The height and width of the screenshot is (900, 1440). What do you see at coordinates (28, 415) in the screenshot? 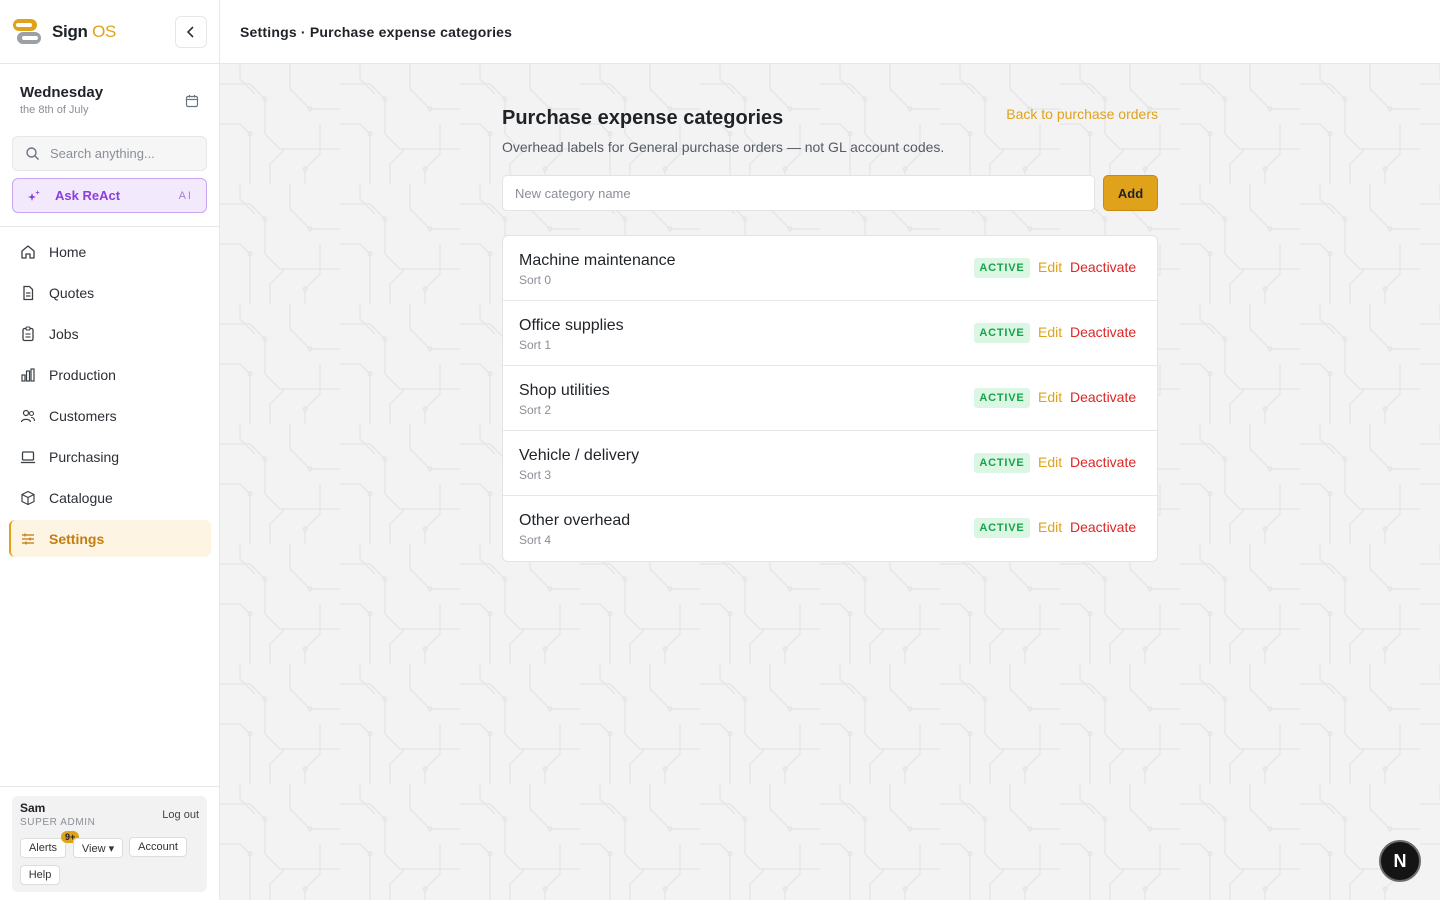
I see `users-icon` at bounding box center [28, 415].